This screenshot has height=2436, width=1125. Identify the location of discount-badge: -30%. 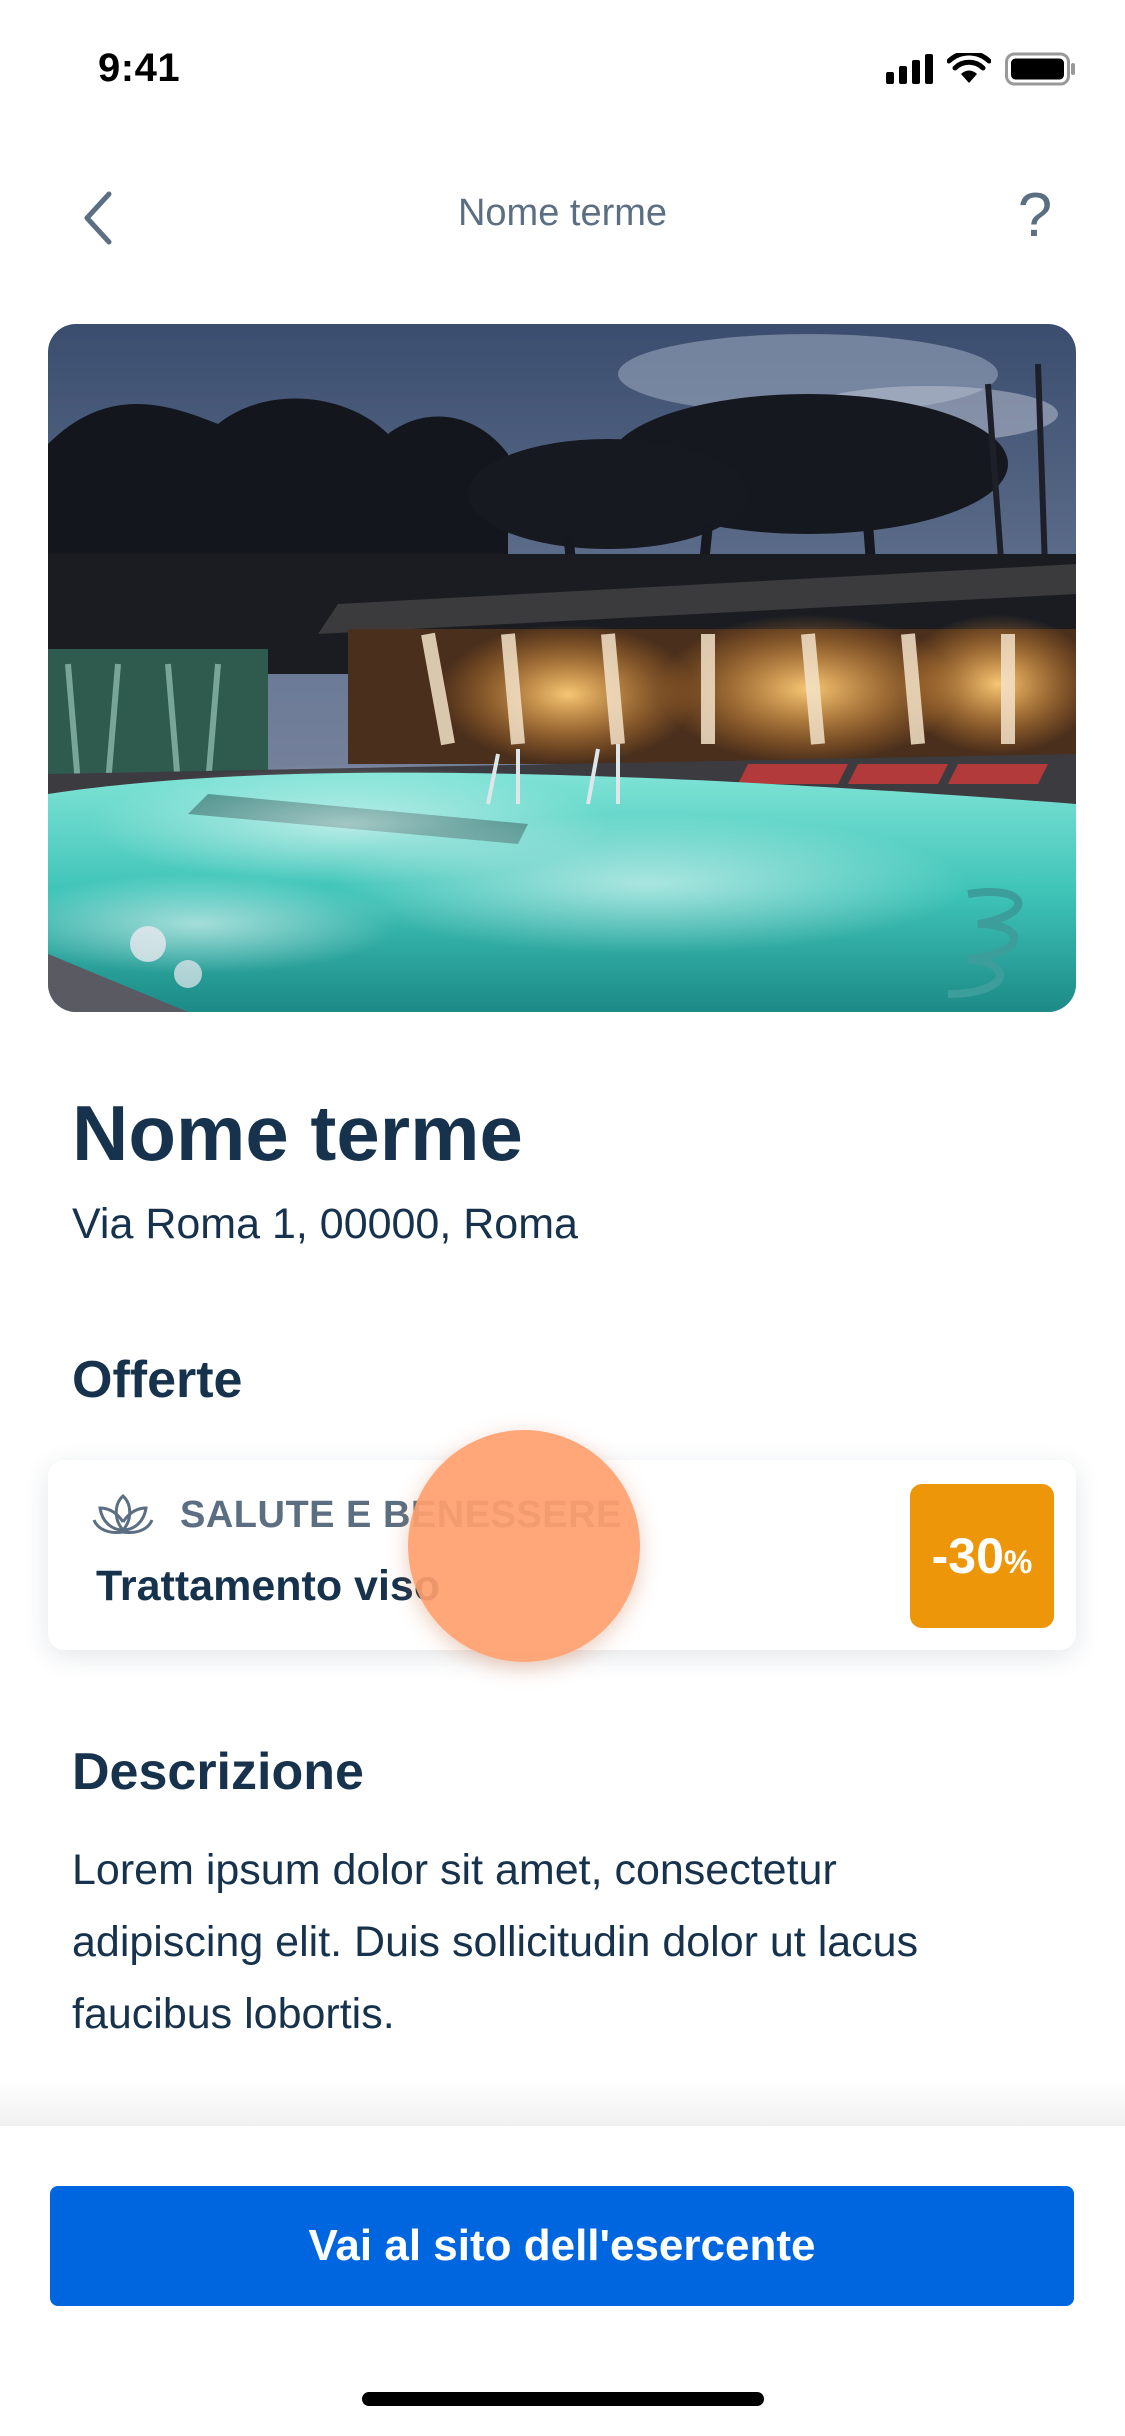
(982, 1556).